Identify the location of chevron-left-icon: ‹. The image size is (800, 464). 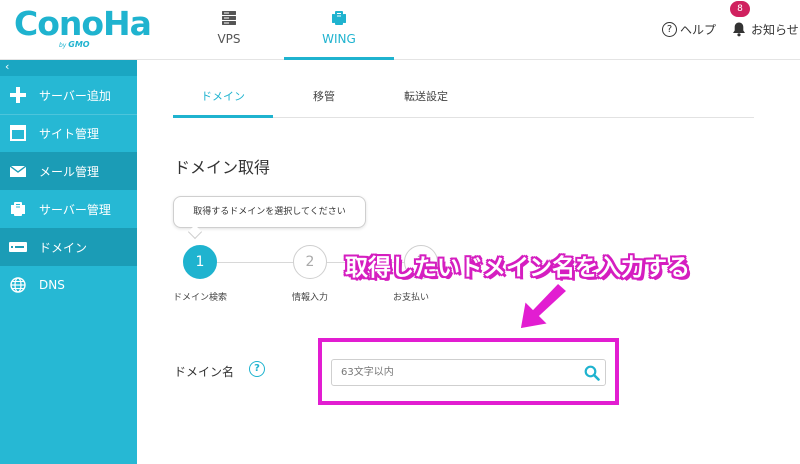
(7, 66).